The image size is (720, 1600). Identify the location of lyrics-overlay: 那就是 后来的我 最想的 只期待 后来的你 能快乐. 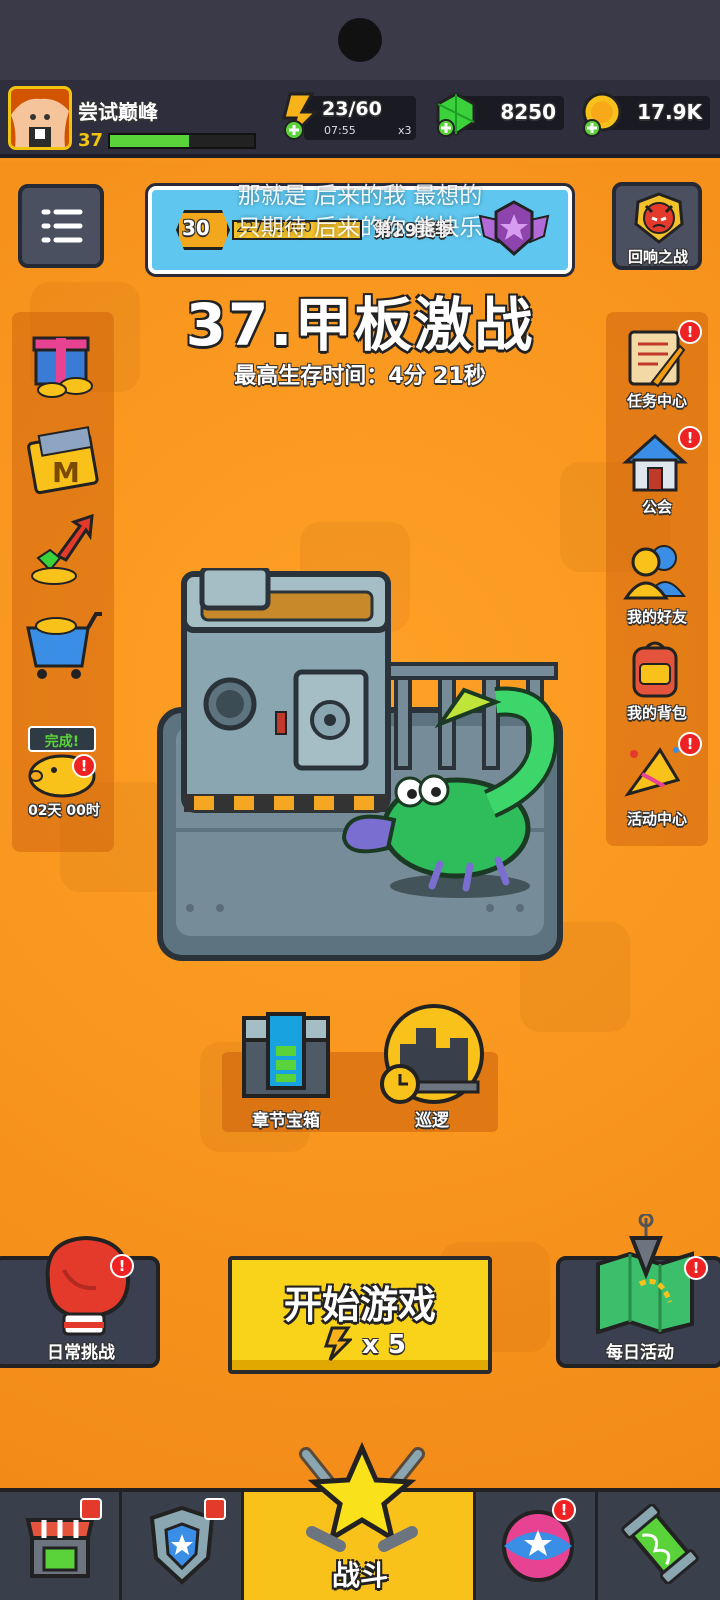
(360, 212).